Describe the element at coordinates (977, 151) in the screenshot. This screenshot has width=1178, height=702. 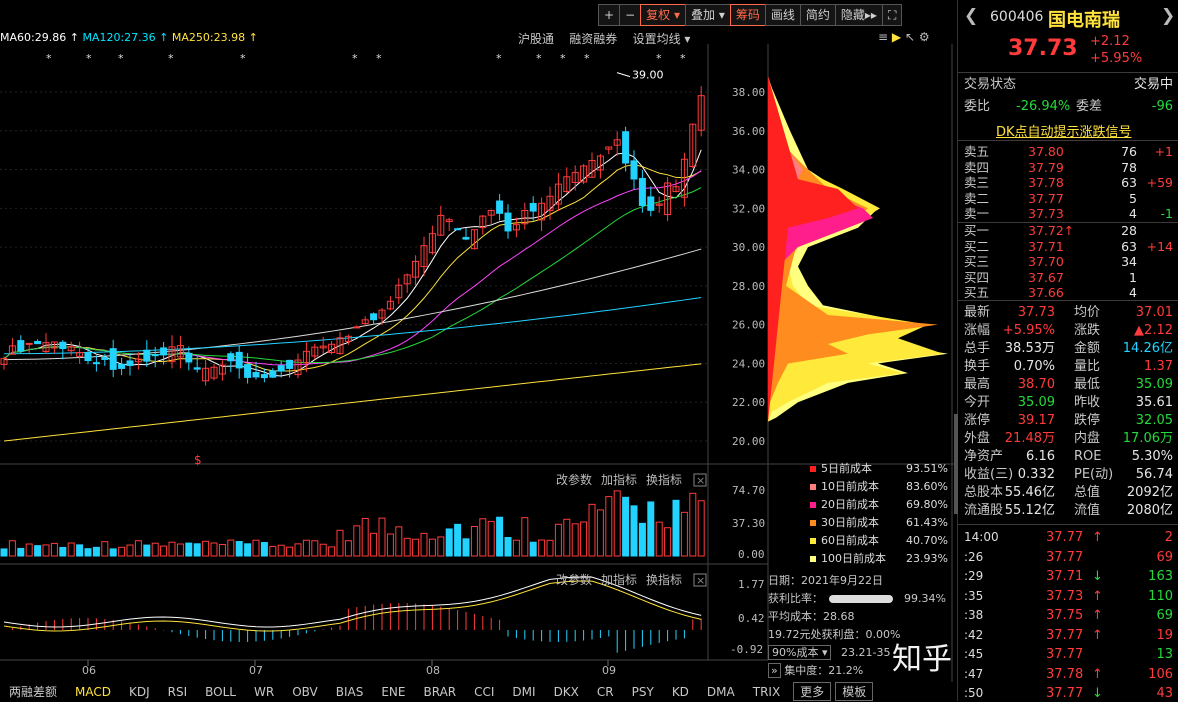
I see `ask-label: 卖五` at that location.